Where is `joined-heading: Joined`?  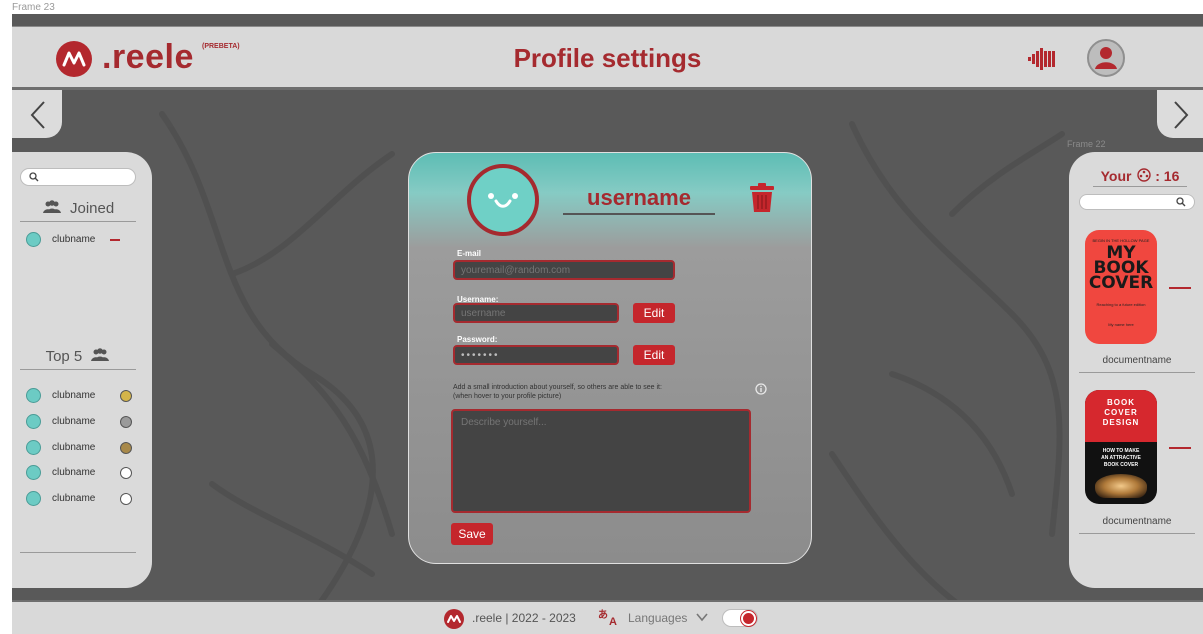 joined-heading: Joined is located at coordinates (78, 211).